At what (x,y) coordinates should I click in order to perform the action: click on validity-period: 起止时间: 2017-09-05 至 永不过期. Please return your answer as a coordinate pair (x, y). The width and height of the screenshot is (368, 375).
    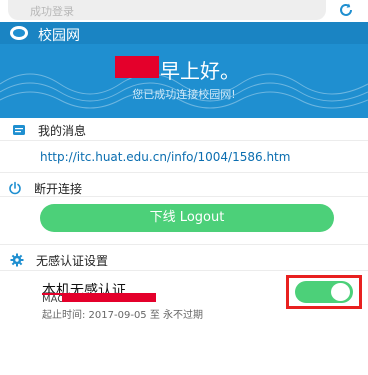
    Looking at the image, I should click on (123, 315).